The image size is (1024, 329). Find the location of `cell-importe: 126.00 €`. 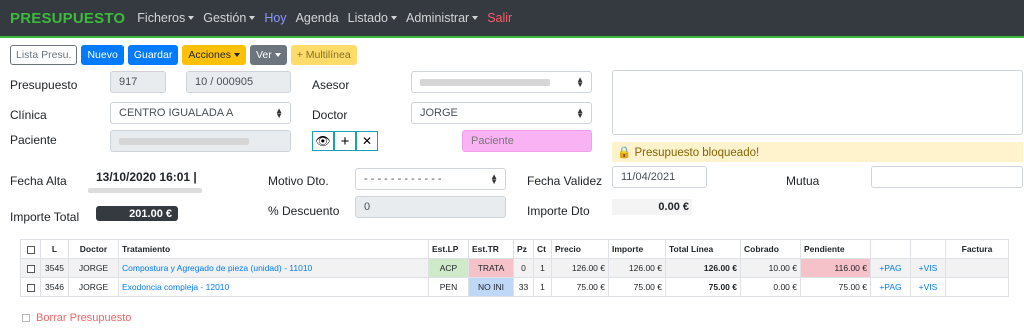

cell-importe: 126.00 € is located at coordinates (637, 268).